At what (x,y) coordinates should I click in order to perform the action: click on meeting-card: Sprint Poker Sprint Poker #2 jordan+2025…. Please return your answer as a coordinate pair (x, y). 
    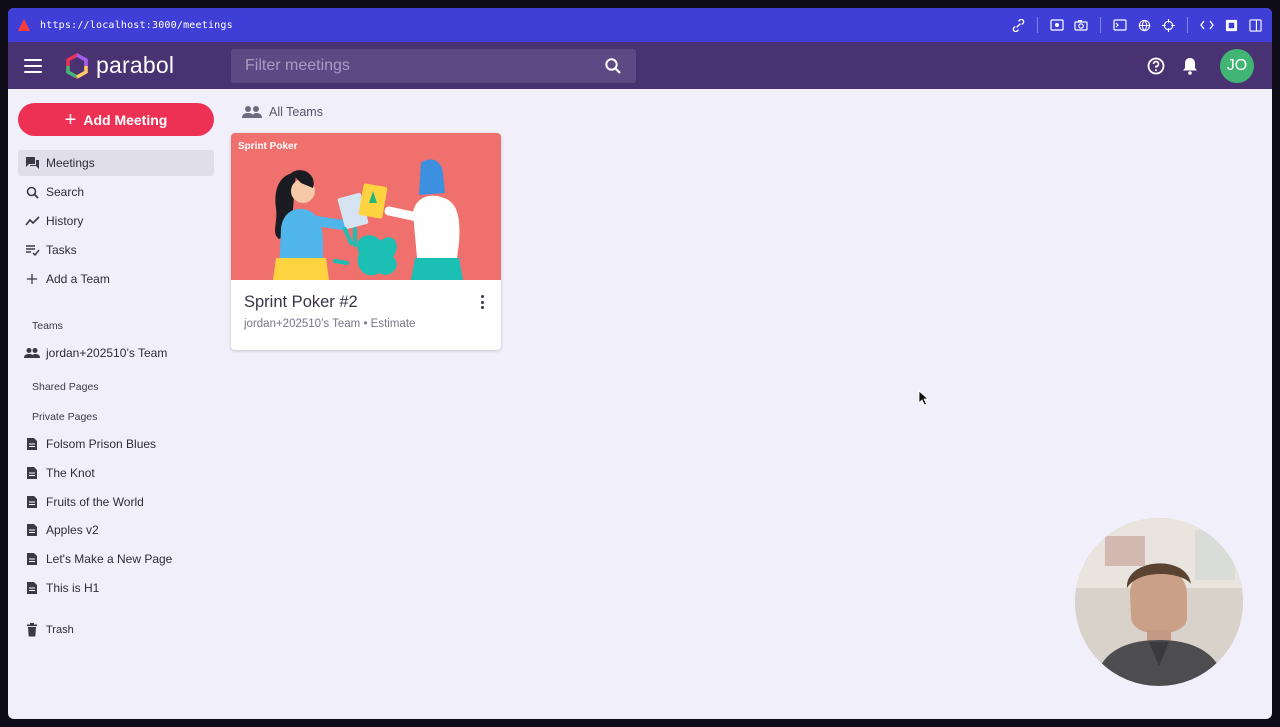
    Looking at the image, I should click on (366, 241).